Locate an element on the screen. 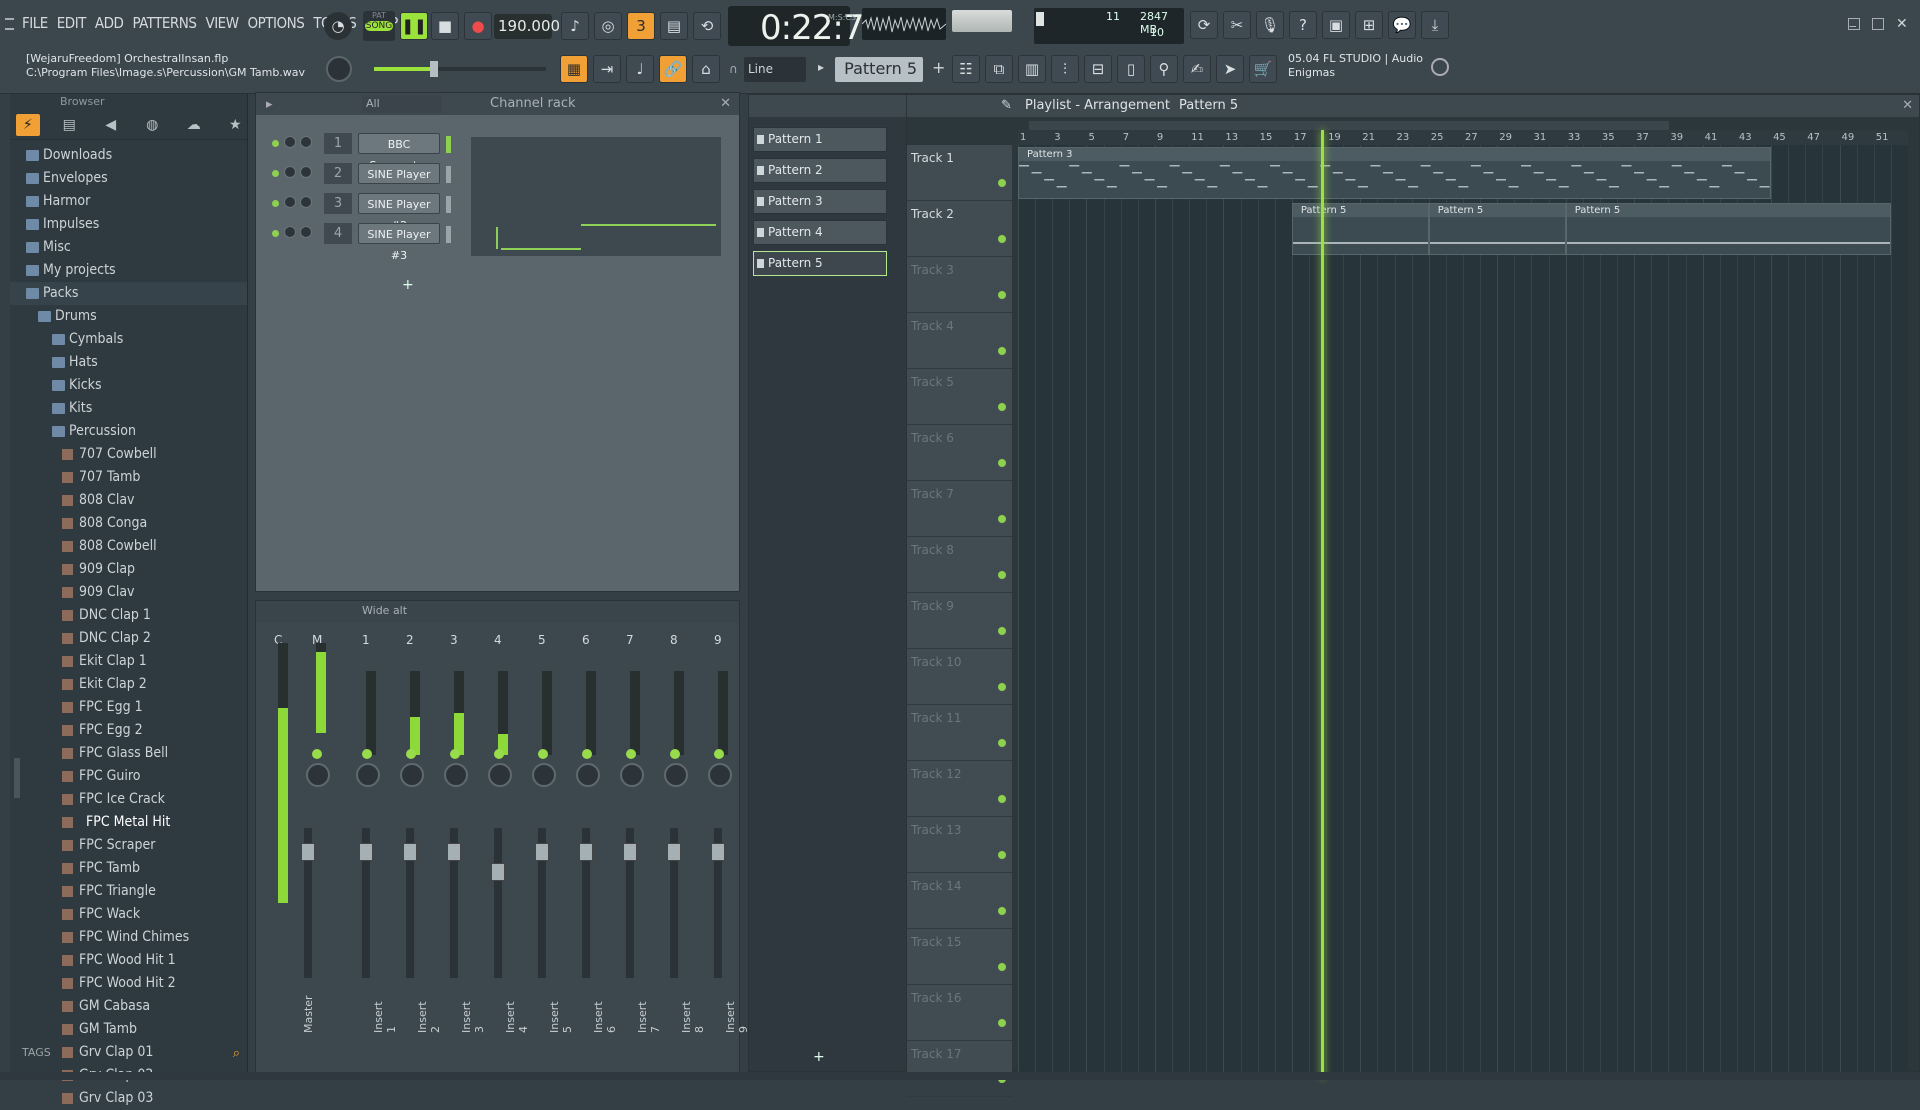 Image resolution: width=1920 pixels, height=1110 pixels. wait-record-icon: ◎ is located at coordinates (608, 26).